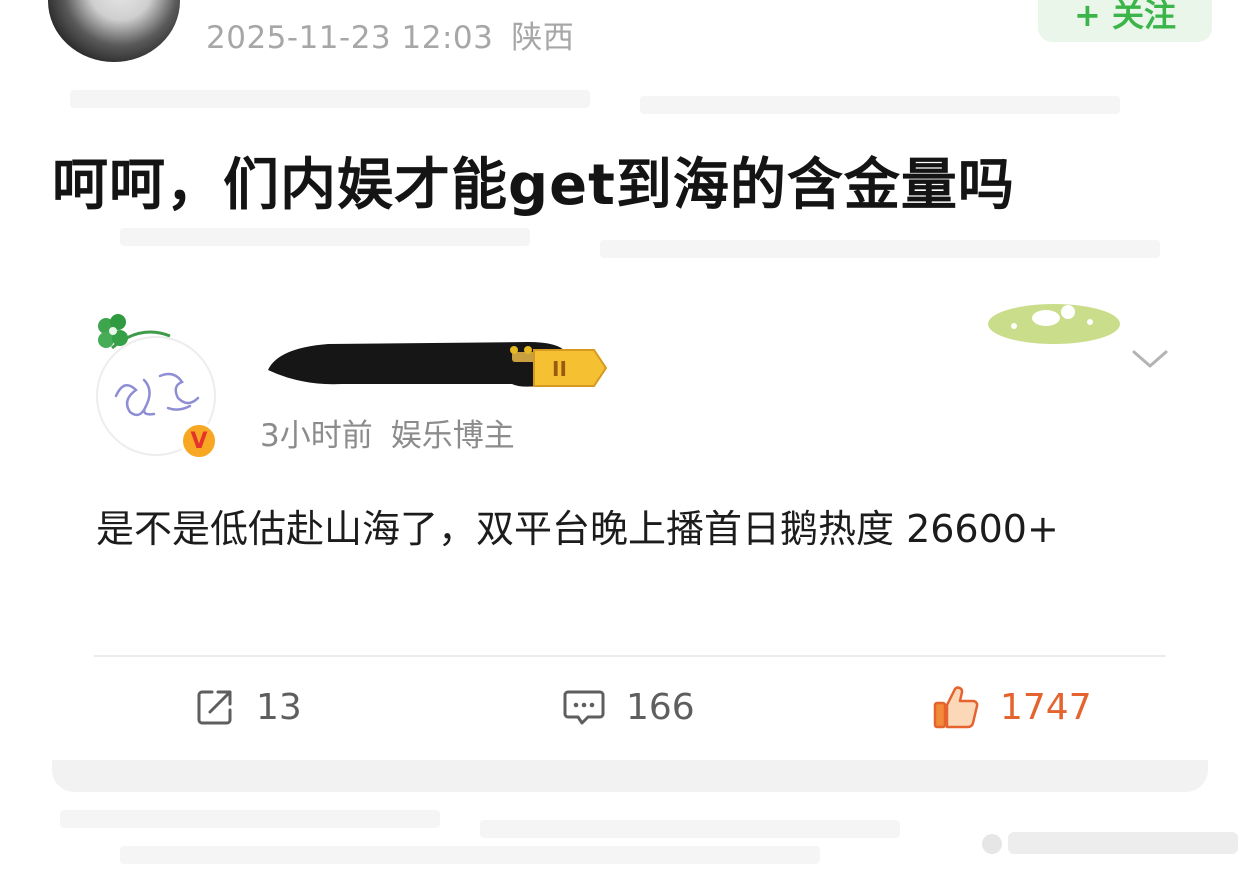 This screenshot has width=1260, height=869. Describe the element at coordinates (1125, 21) in the screenshot. I see `follow-button: + 关注` at that location.